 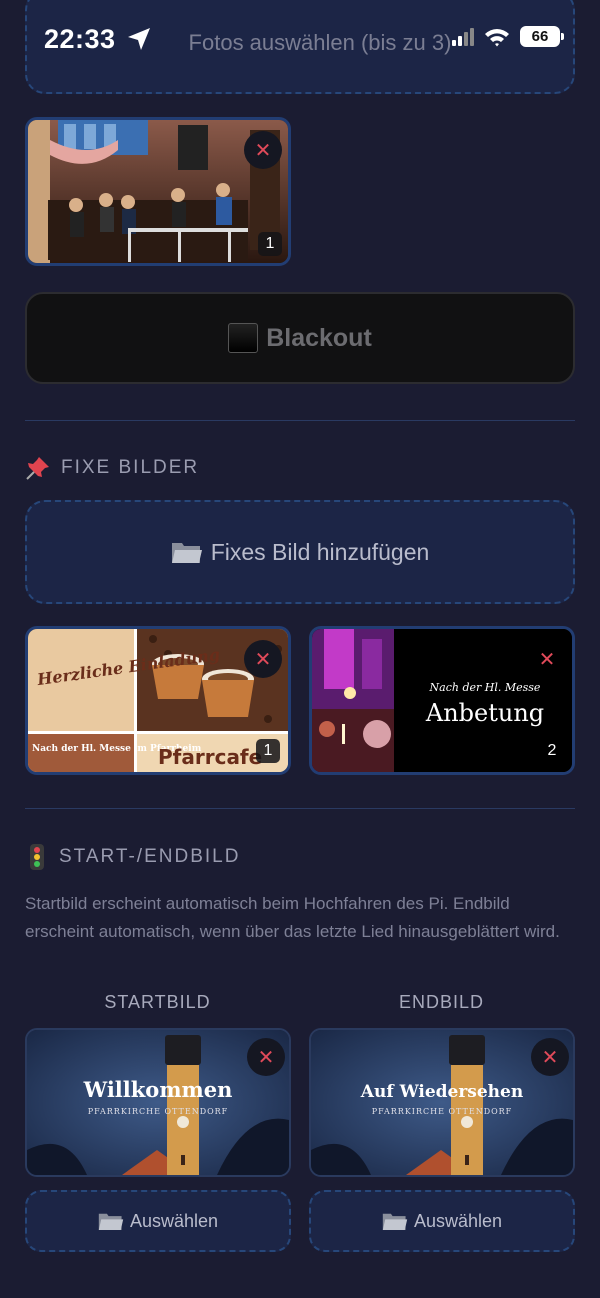 I want to click on endbild-label: ENDBILD, so click(x=441, y=1002).